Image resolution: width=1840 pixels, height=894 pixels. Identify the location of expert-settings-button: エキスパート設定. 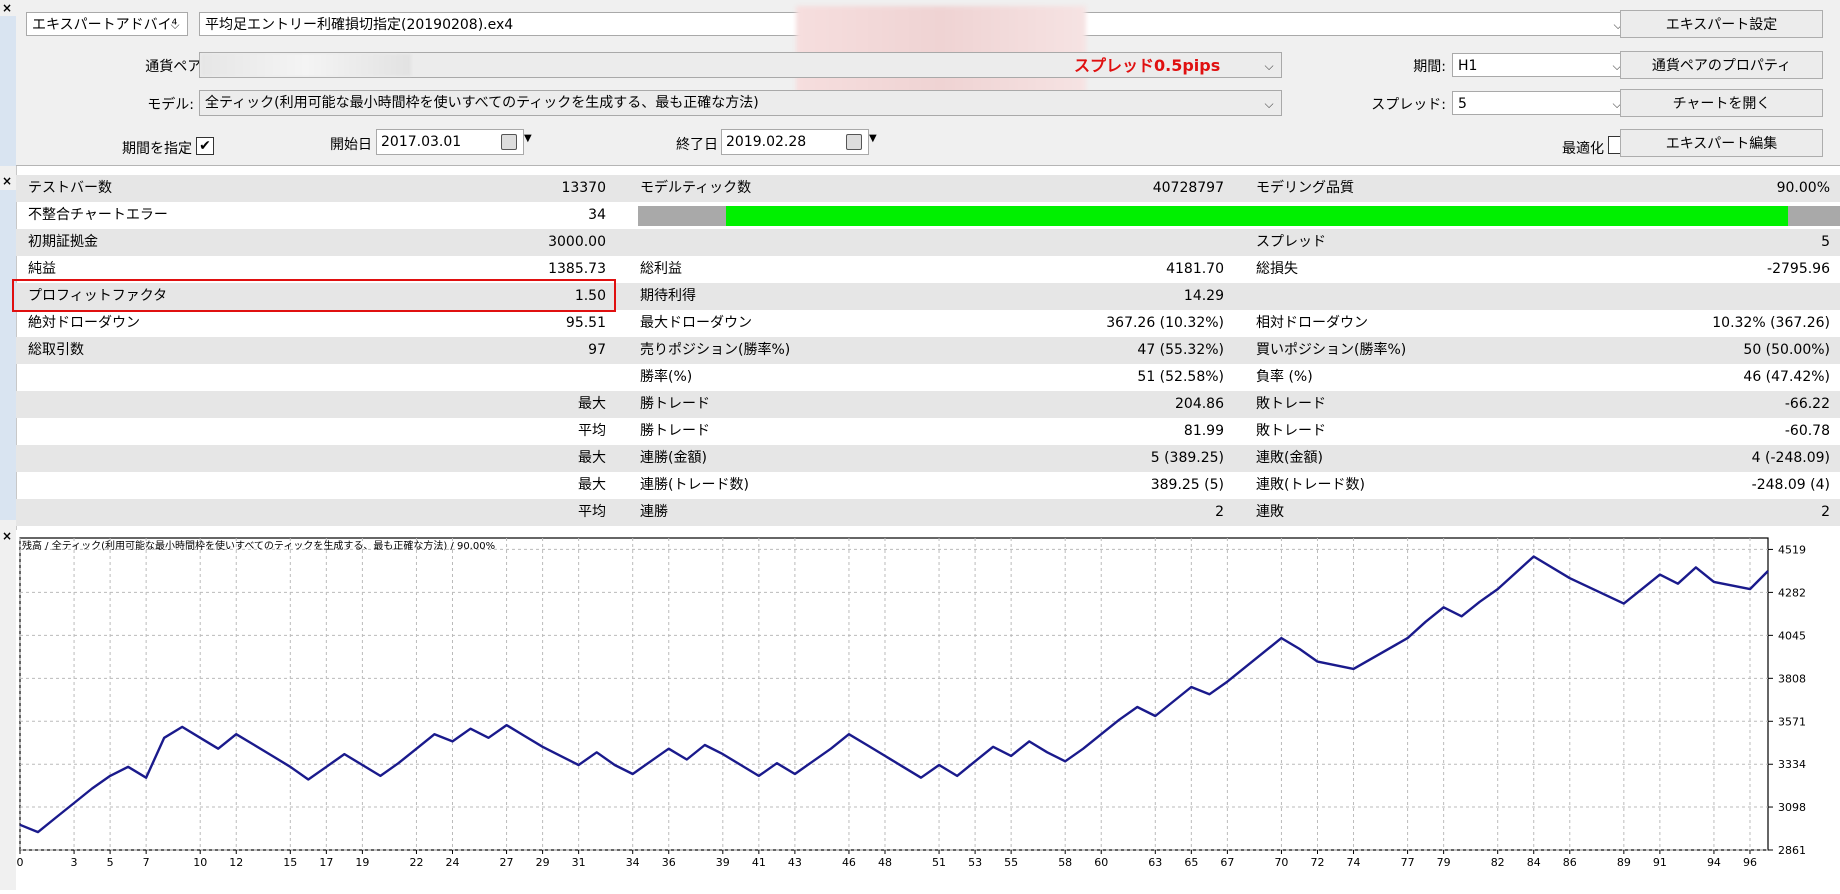
(1721, 24).